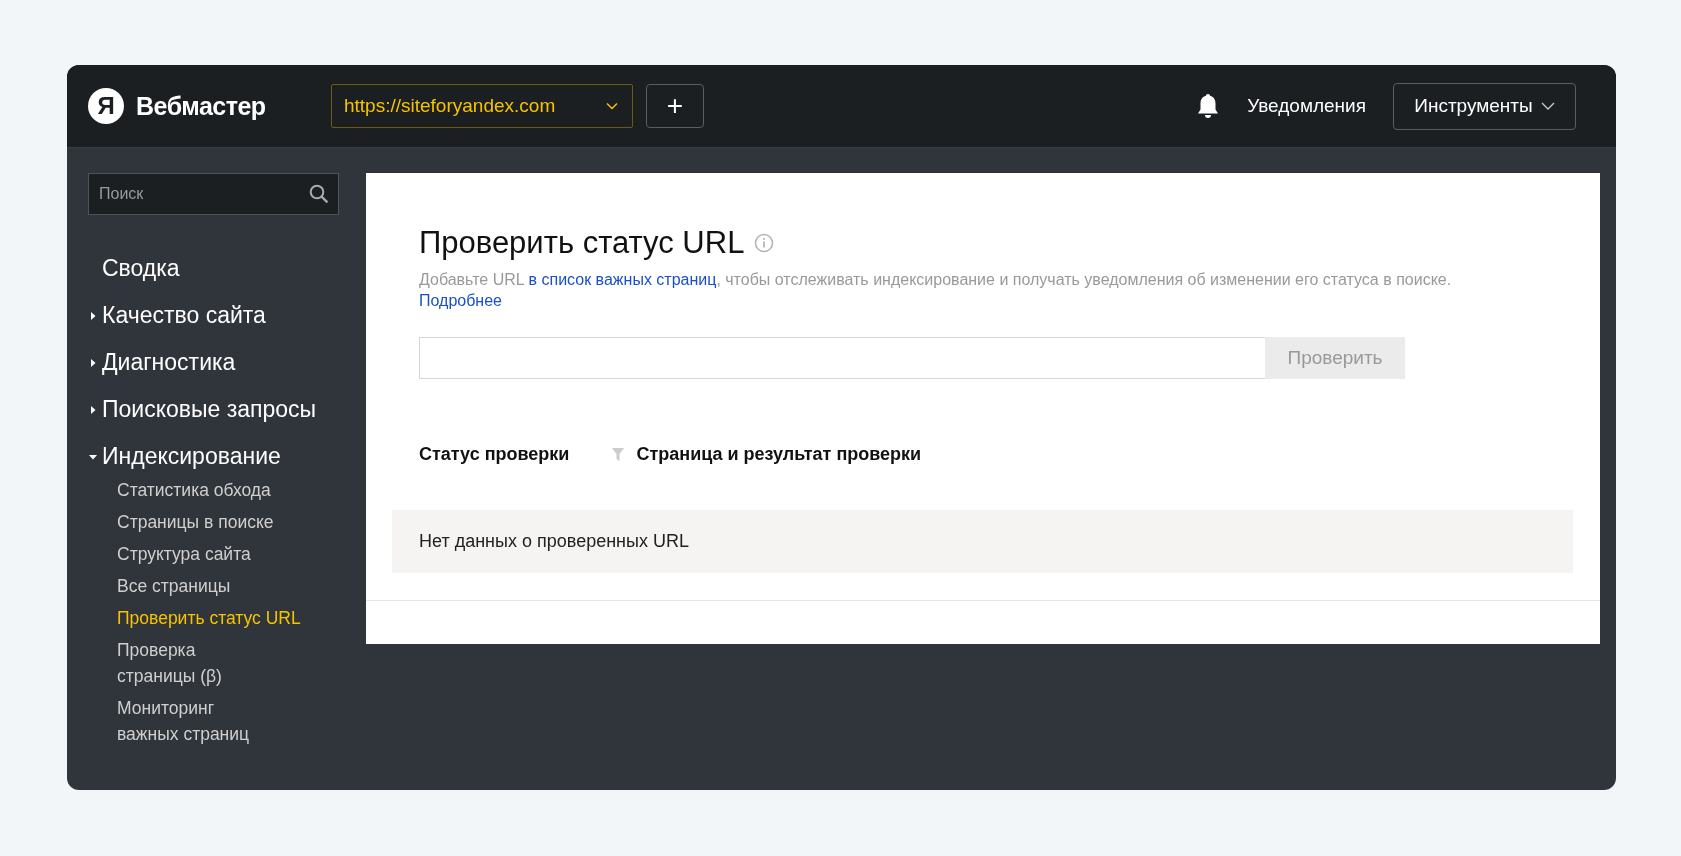 The height and width of the screenshot is (856, 1681). Describe the element at coordinates (554, 541) in the screenshot. I see `empty-message: Нет данных о проверенных URL` at that location.